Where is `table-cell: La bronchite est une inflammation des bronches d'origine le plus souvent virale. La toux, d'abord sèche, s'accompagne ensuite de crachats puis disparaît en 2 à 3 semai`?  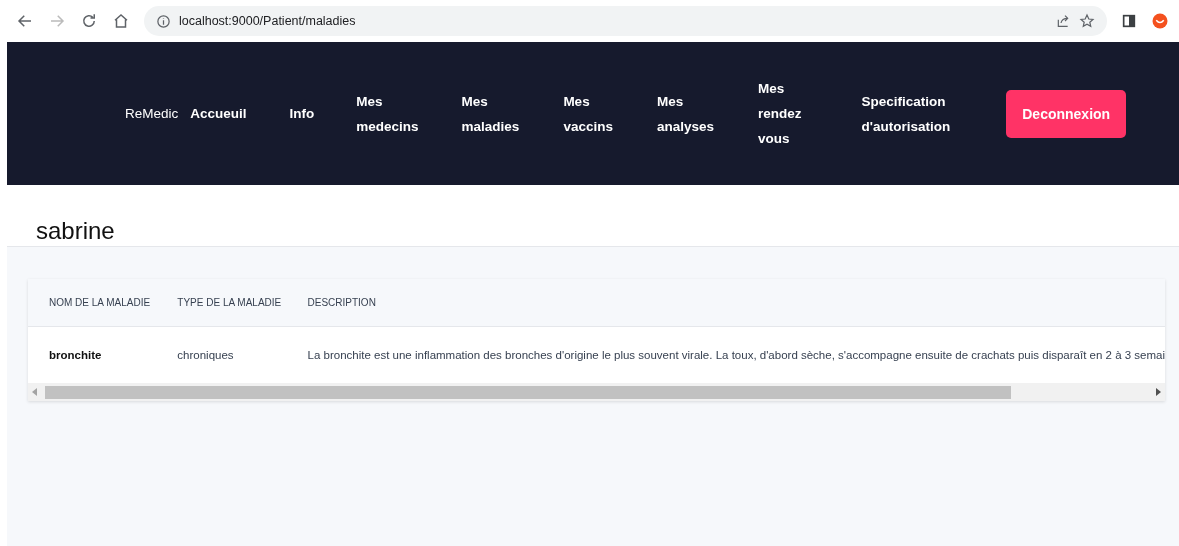
table-cell: La bronchite est une inflammation des bronches d'origine le plus souvent virale. La toux, d'abord sèche, s'accompagne ensuite de crachats puis disparaît en 2 à 3 semai is located at coordinates (725, 354).